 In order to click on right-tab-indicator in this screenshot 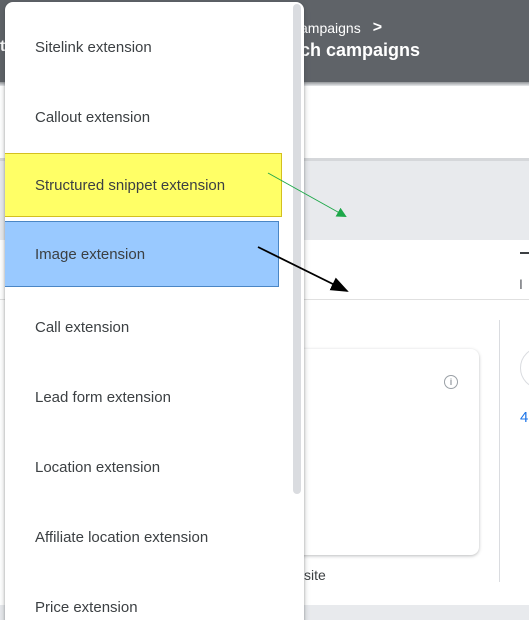, I will do `click(524, 253)`.